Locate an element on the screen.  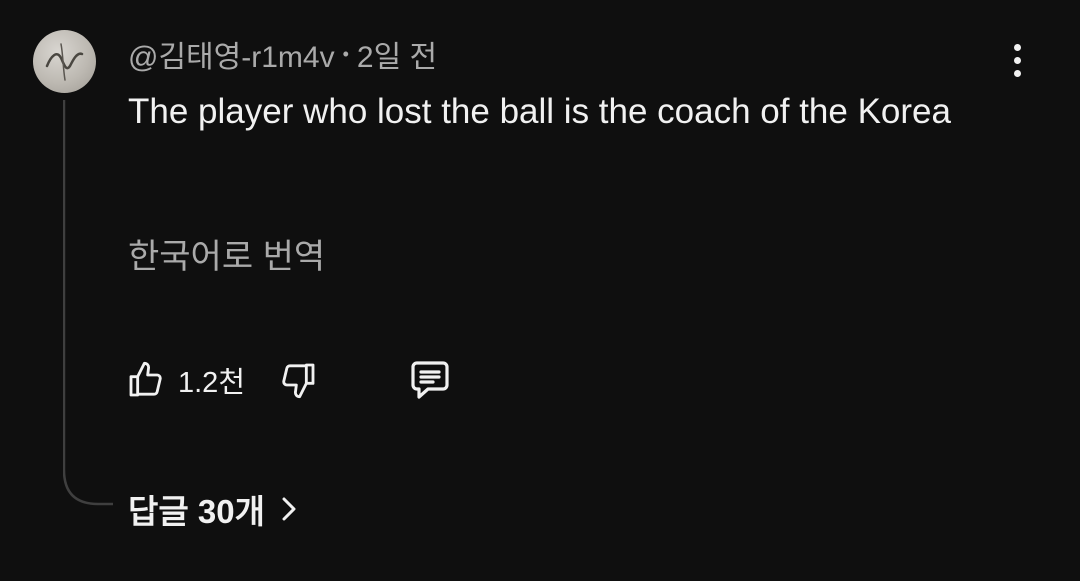
avatar-image is located at coordinates (64, 62).